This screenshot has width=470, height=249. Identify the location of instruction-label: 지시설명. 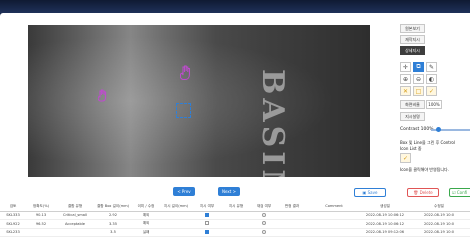
(412, 116).